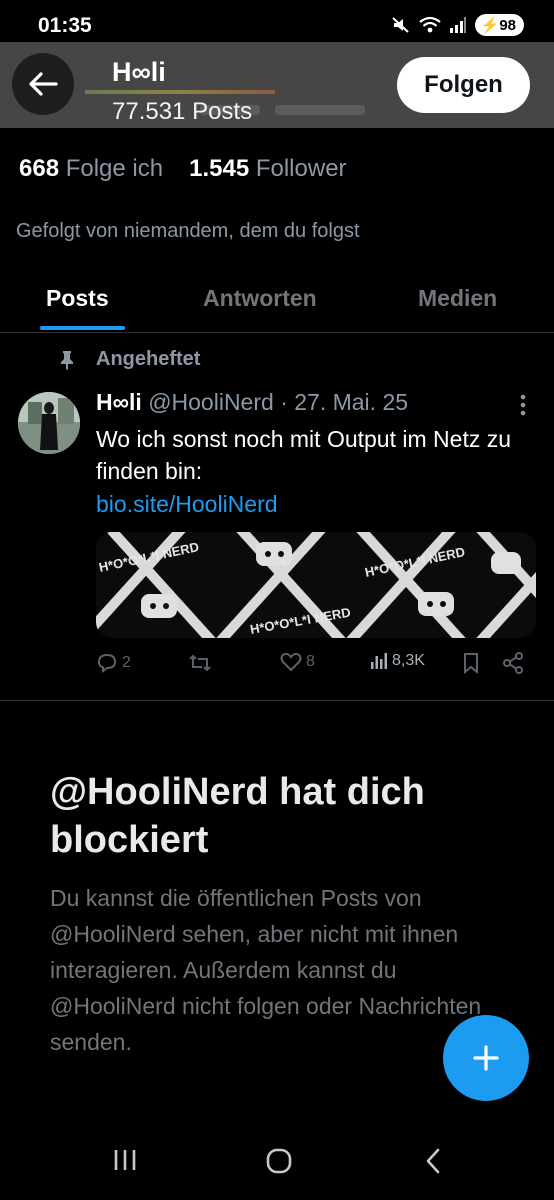  What do you see at coordinates (457, 25) in the screenshot?
I see `signal-icon` at bounding box center [457, 25].